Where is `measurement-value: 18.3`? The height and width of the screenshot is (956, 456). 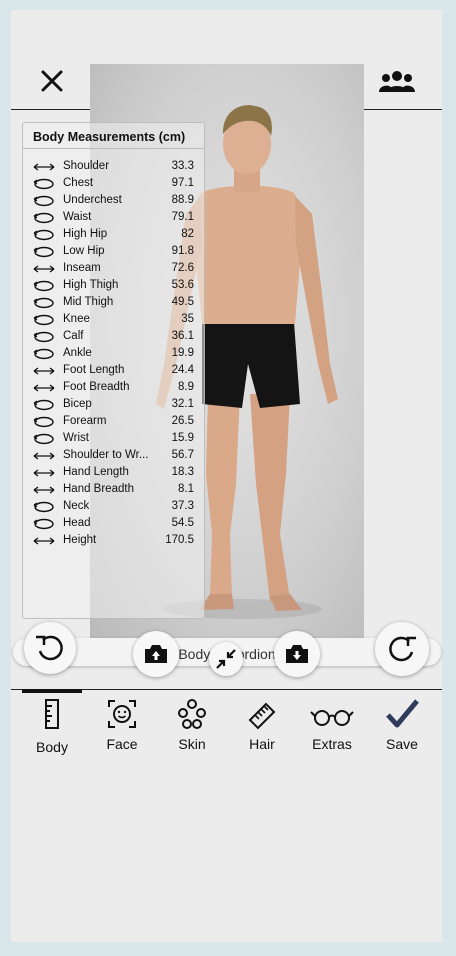
measurement-value: 18.3 is located at coordinates (182, 472).